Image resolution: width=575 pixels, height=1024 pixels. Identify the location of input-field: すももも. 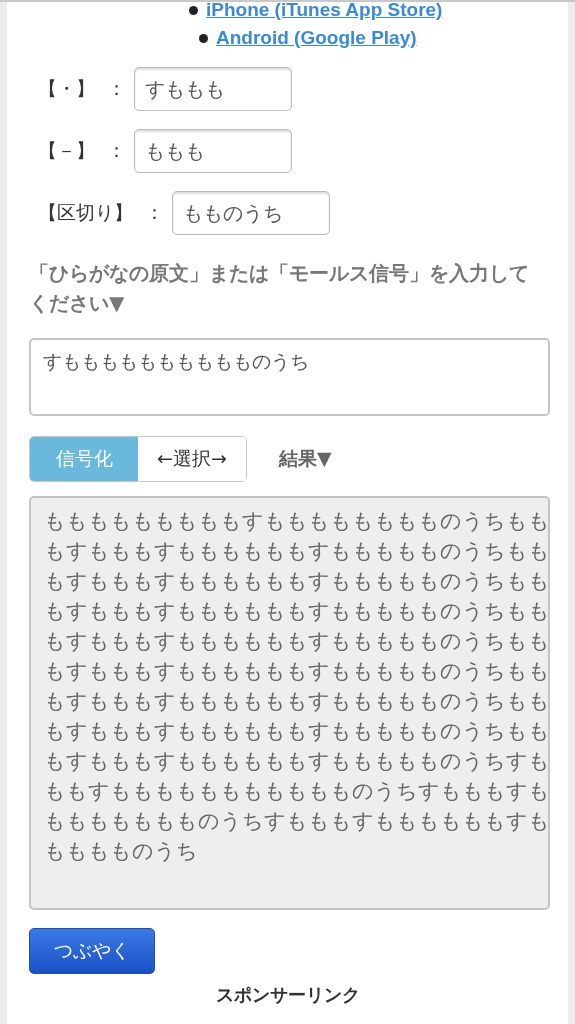
(213, 89).